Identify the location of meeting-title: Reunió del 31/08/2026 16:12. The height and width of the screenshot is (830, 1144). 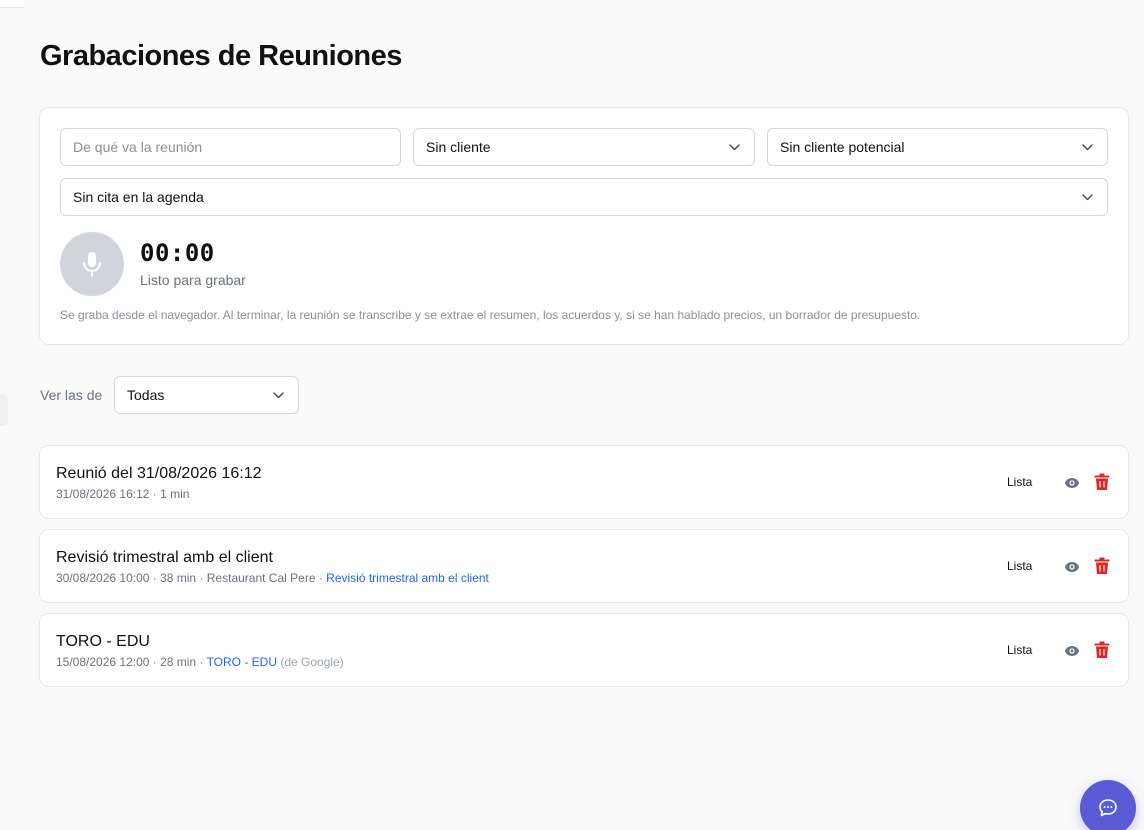
(159, 473).